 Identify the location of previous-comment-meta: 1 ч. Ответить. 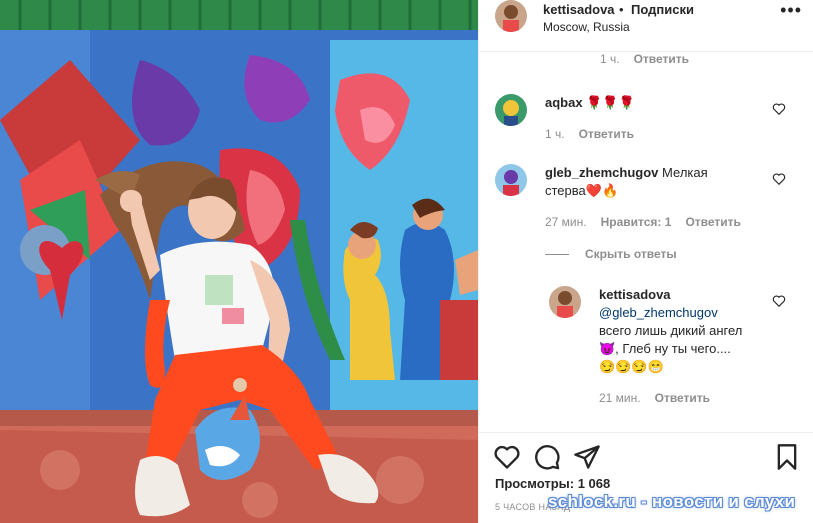
(651, 59).